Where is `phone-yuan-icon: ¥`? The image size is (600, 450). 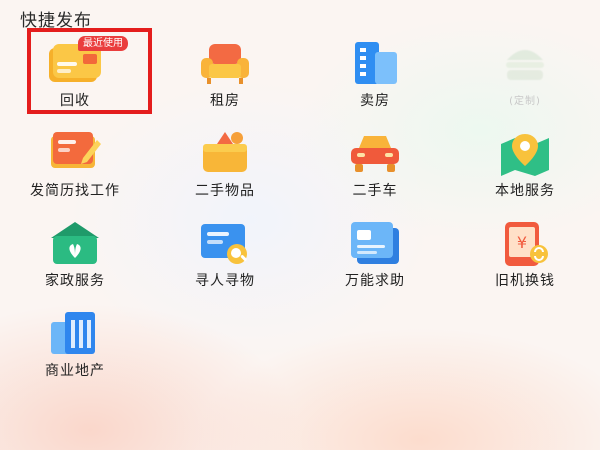
phone-yuan-icon: ¥ is located at coordinates (525, 244).